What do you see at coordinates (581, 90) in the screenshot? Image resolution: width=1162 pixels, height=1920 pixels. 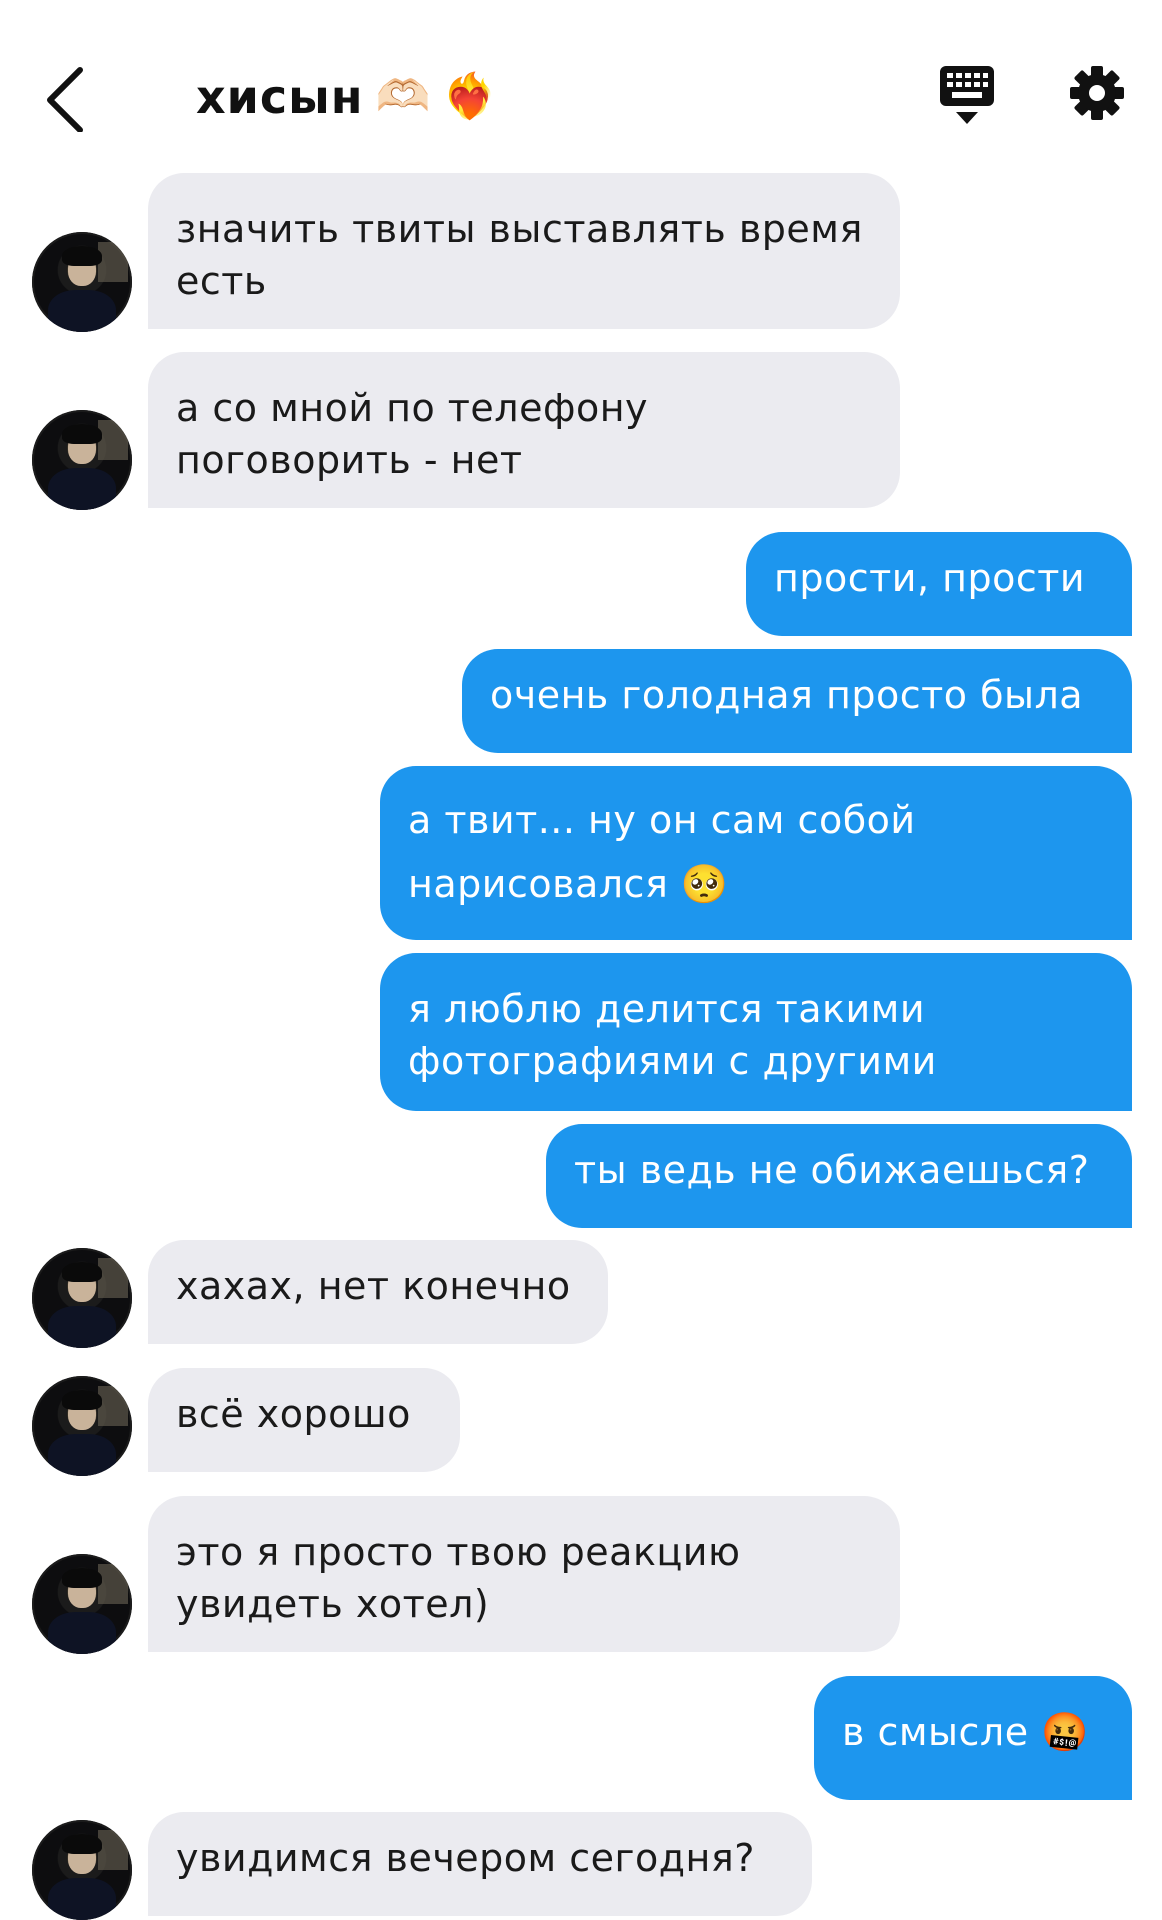 I see `chat-header: хисын 🫶🏻 ❤️‍🔥` at bounding box center [581, 90].